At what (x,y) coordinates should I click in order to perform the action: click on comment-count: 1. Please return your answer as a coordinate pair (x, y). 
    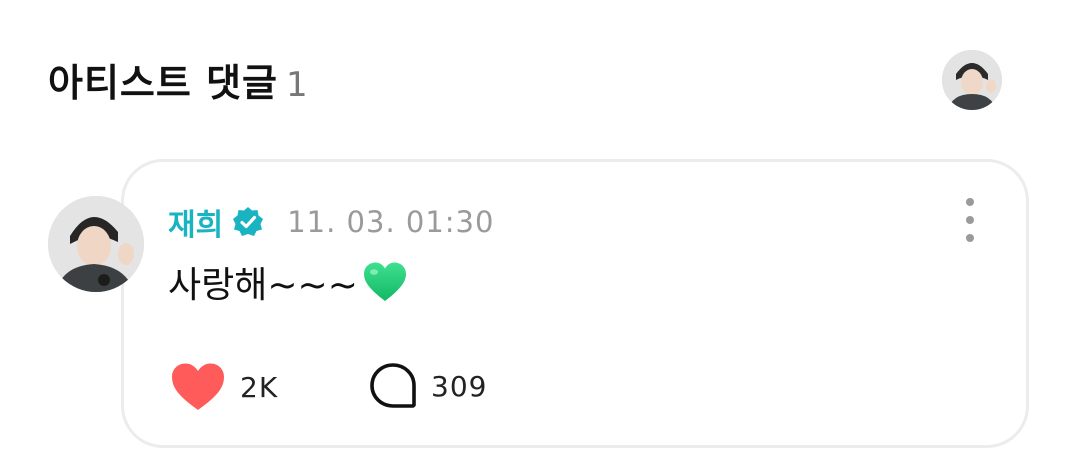
    Looking at the image, I should click on (297, 85).